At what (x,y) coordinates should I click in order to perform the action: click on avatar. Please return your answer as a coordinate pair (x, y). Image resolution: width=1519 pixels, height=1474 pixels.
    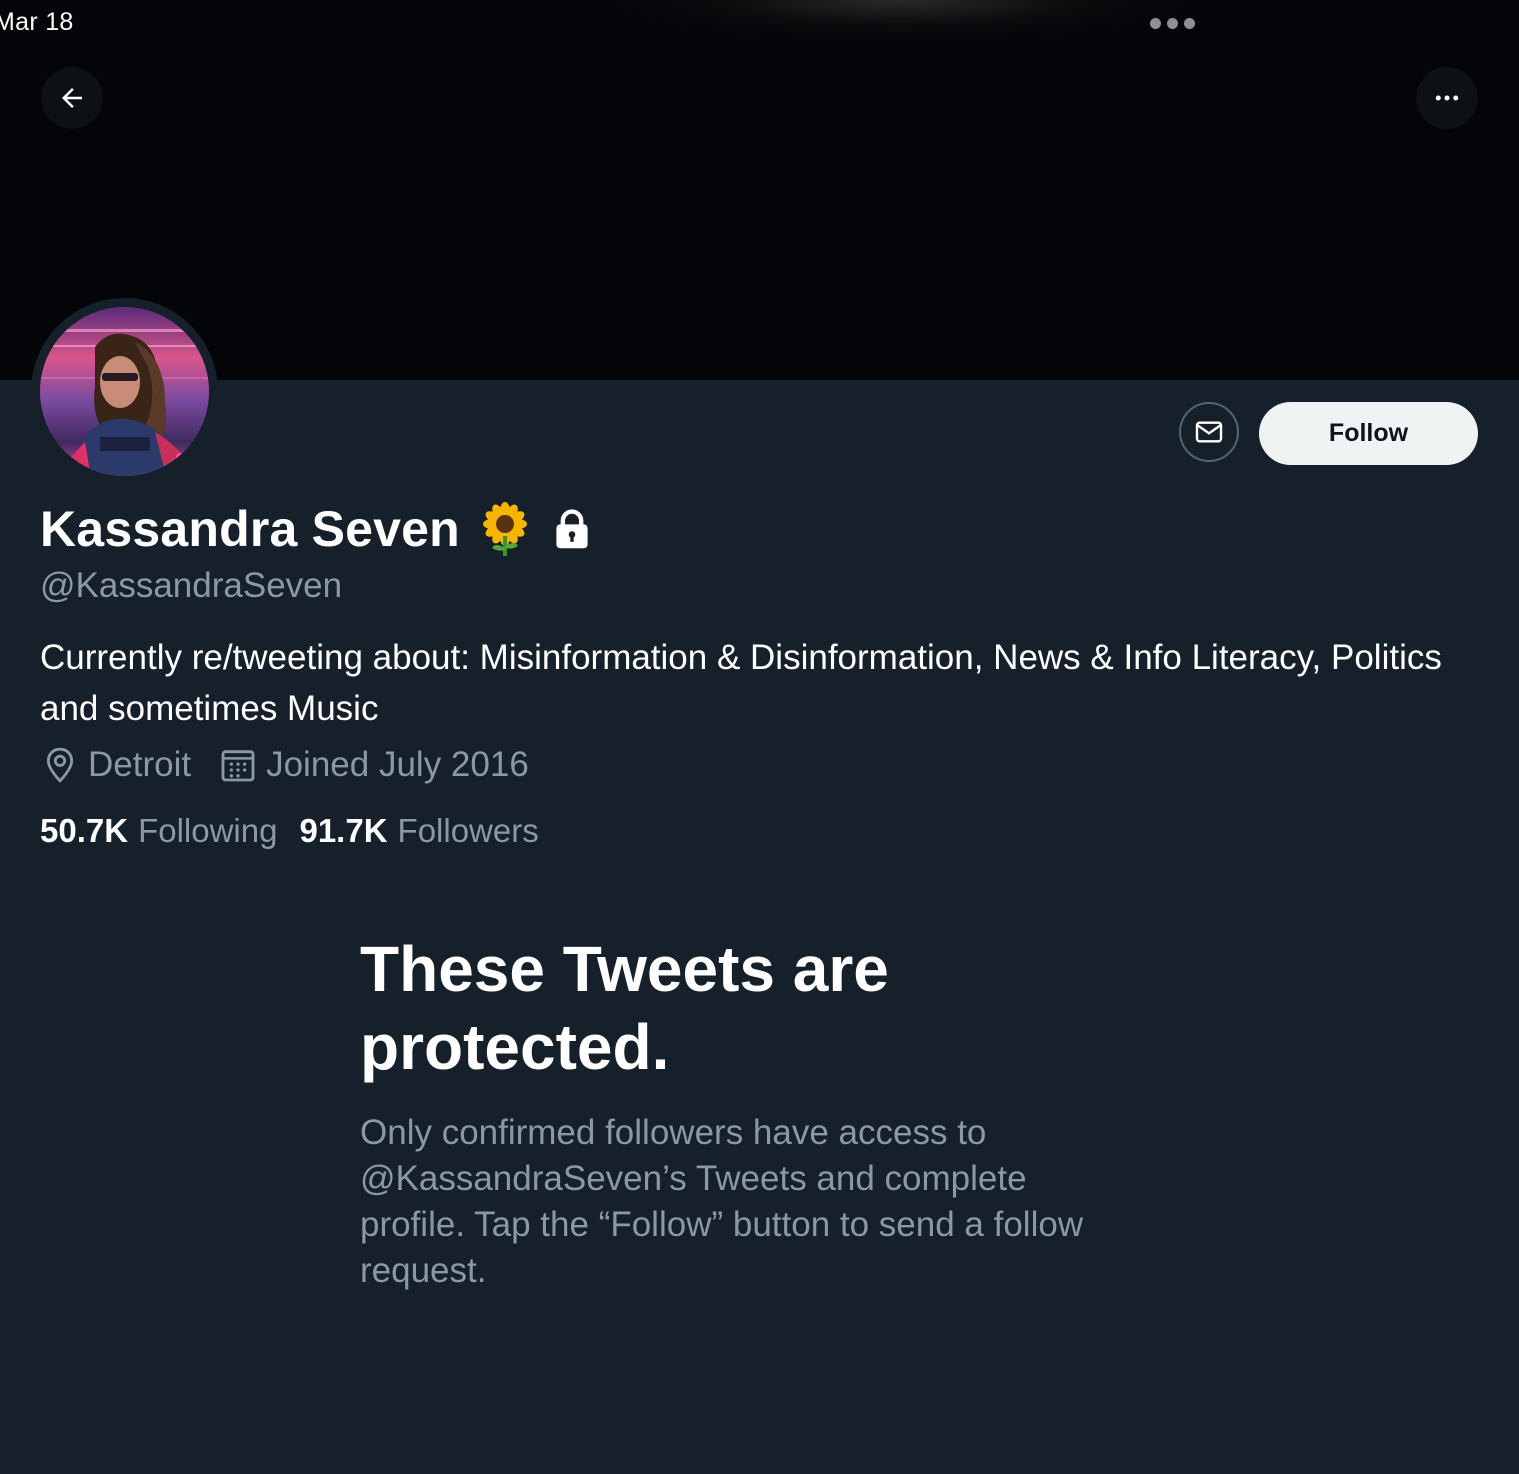
    Looking at the image, I should click on (124, 391).